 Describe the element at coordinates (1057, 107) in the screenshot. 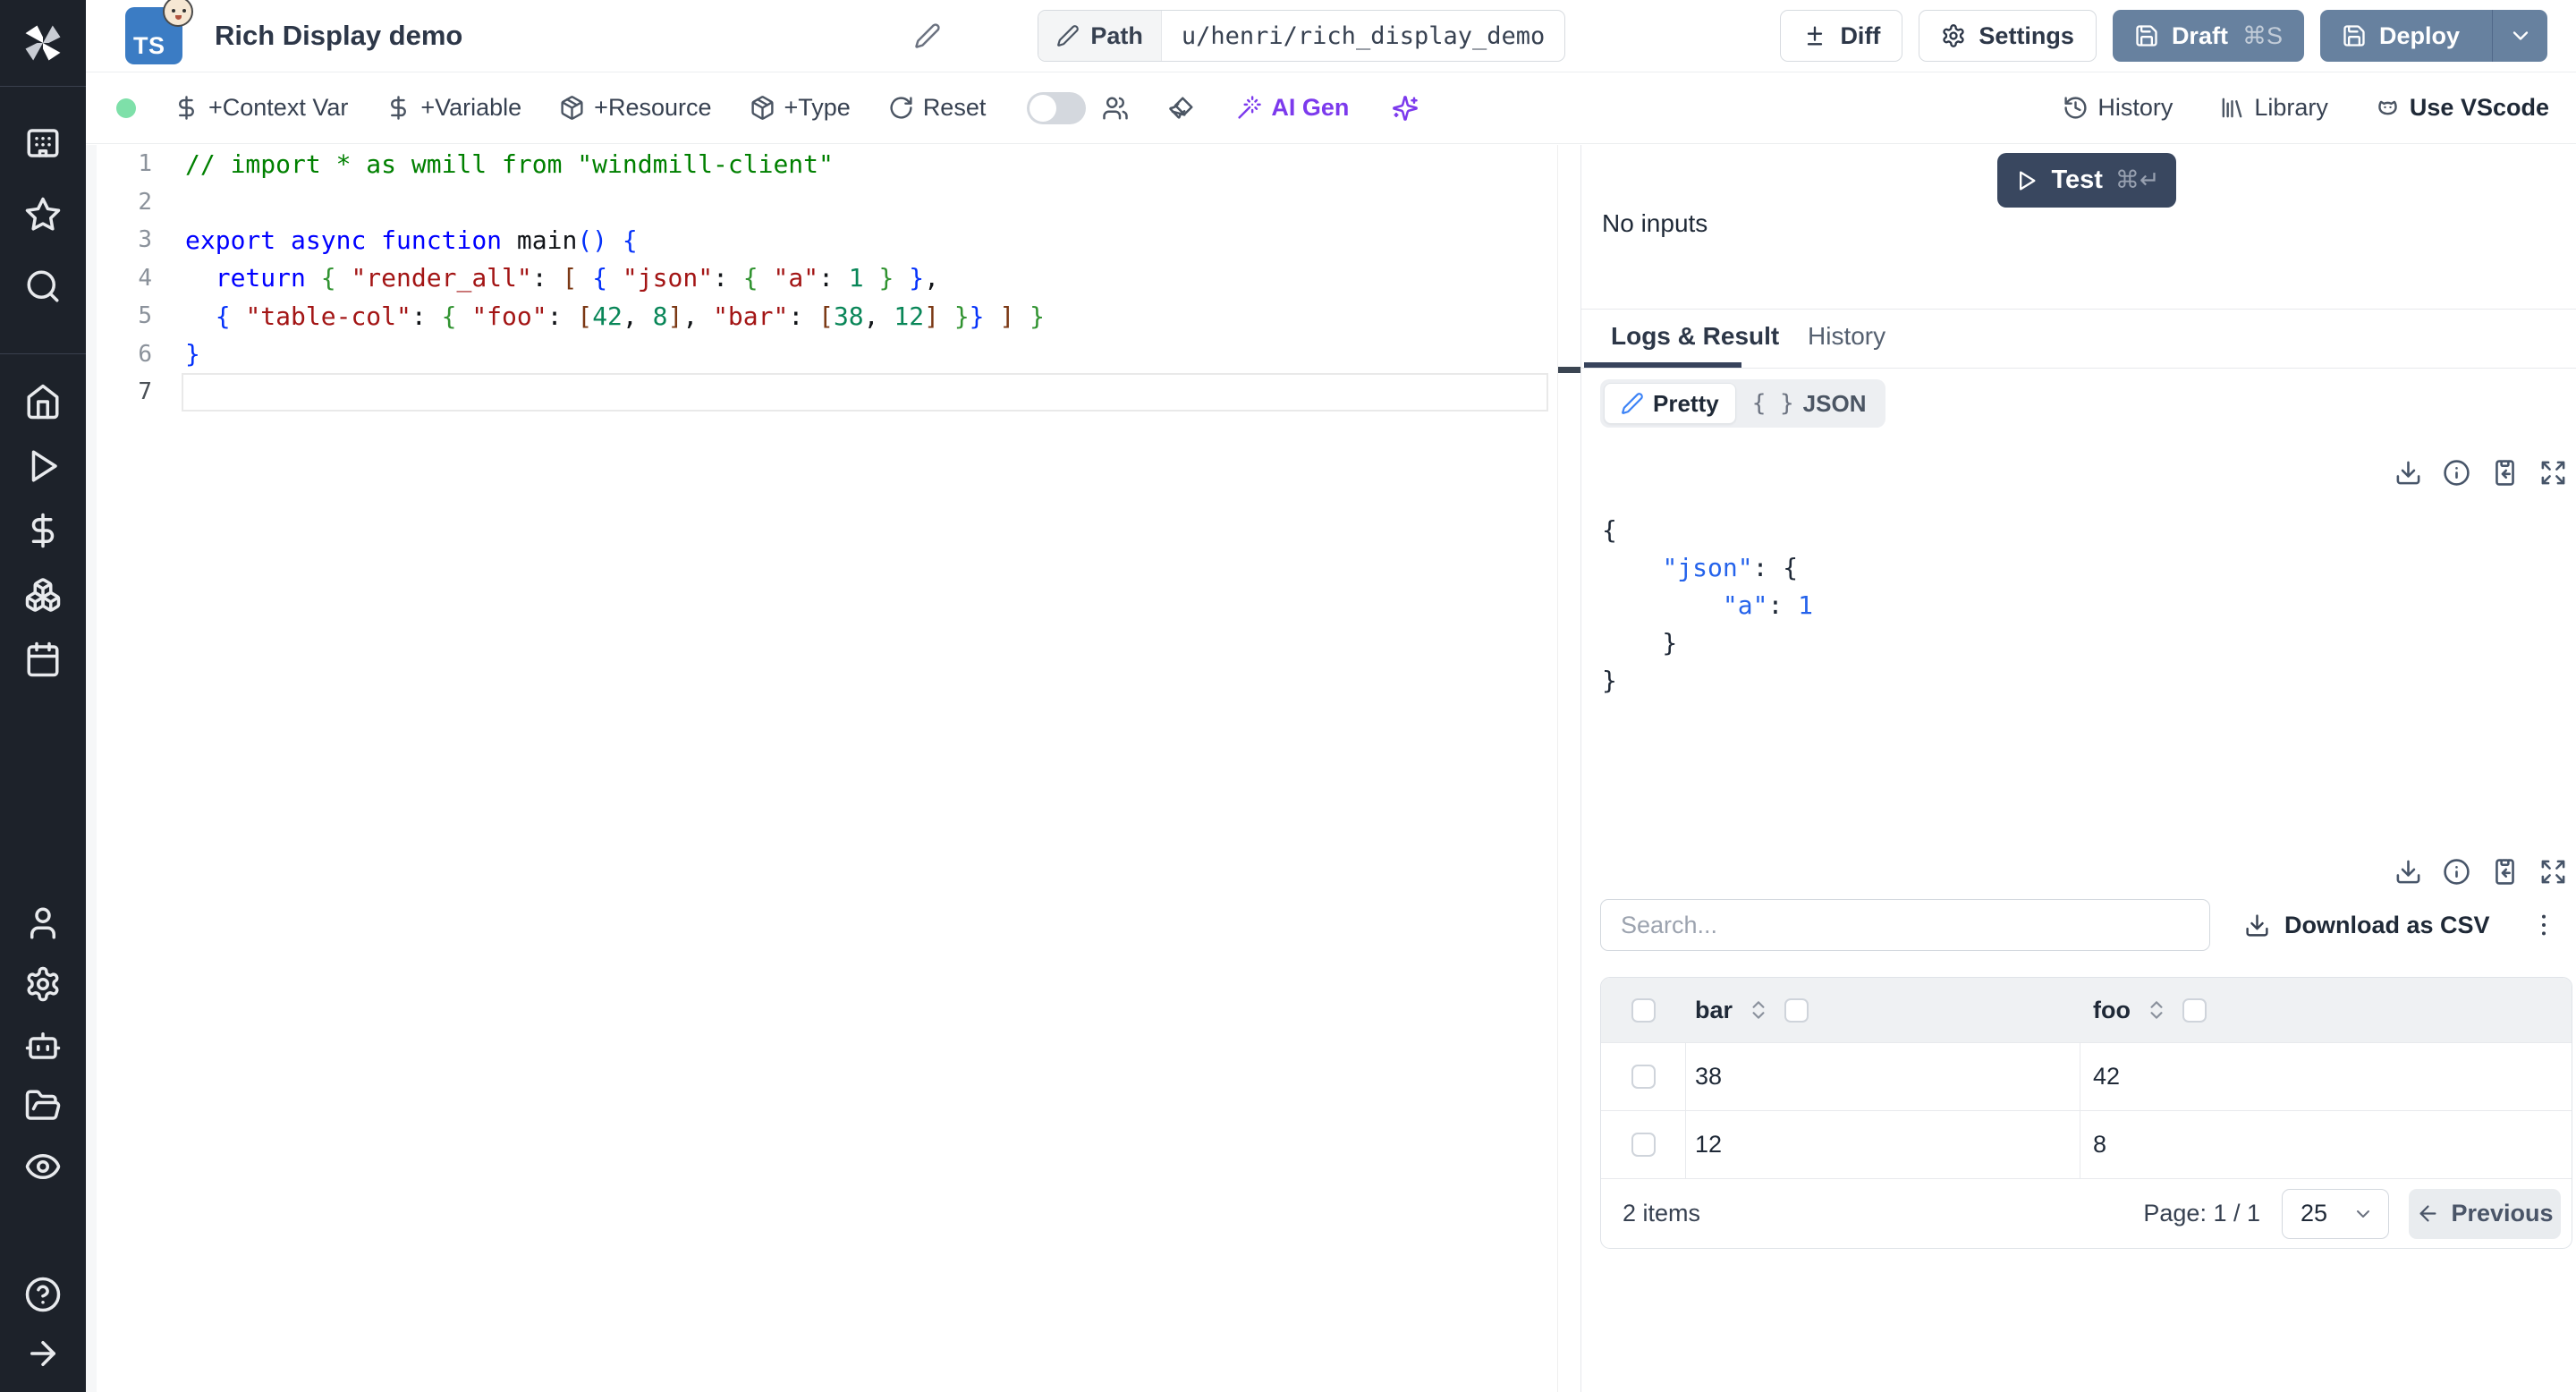

I see `multiplayer-toggle` at that location.